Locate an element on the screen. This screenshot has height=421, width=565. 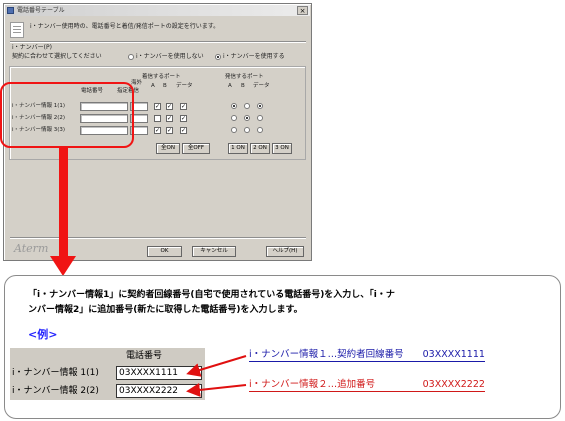
out-port-b-header: B is located at coordinates (243, 86).